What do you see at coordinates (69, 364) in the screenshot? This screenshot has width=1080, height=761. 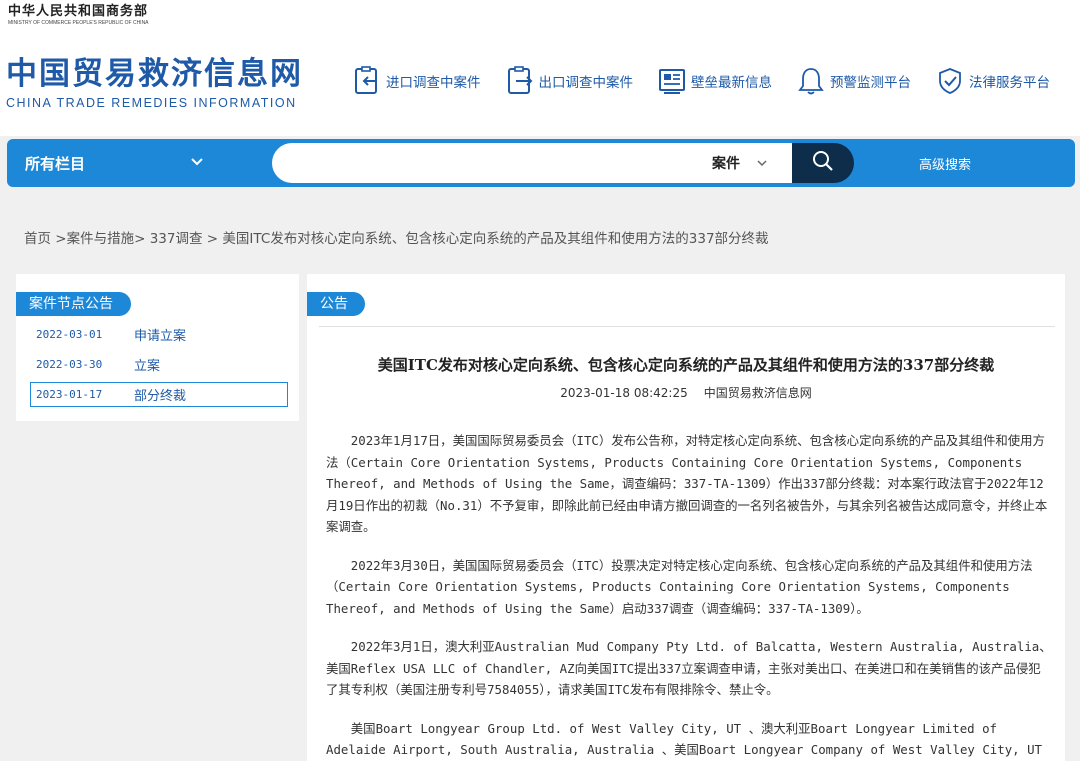 I see `case-node-date: 2022-03-30` at bounding box center [69, 364].